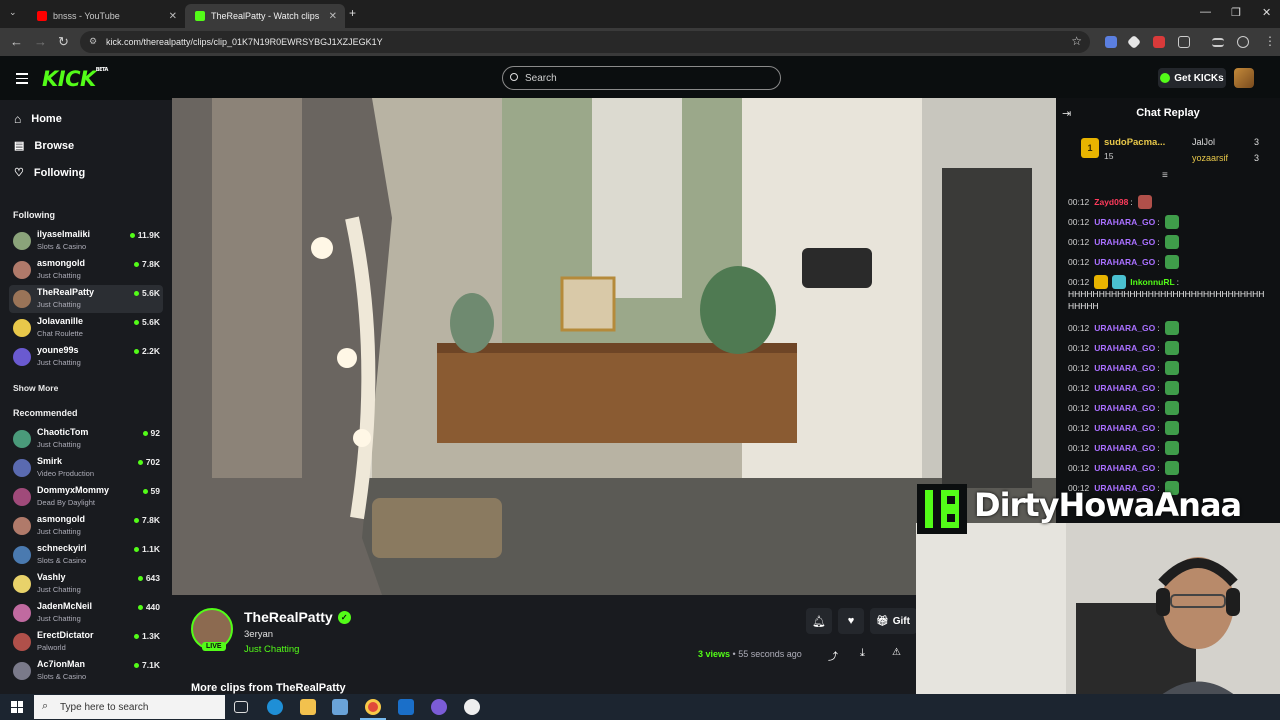 This screenshot has height=720, width=1280. What do you see at coordinates (1079, 282) in the screenshot?
I see `message-time: 00:12` at bounding box center [1079, 282].